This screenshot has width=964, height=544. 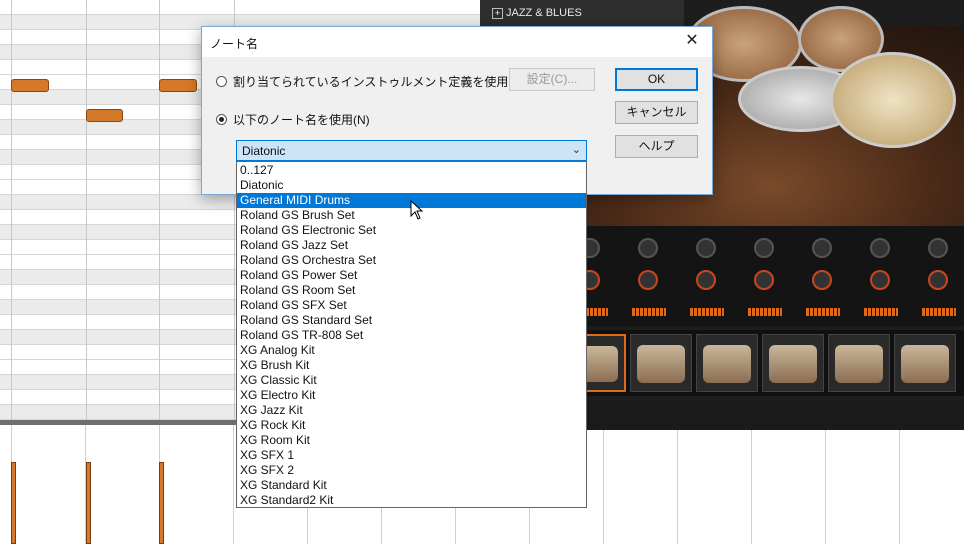 I want to click on radio-label-note-names: 以下のノート名を使用(N), so click(x=301, y=119).